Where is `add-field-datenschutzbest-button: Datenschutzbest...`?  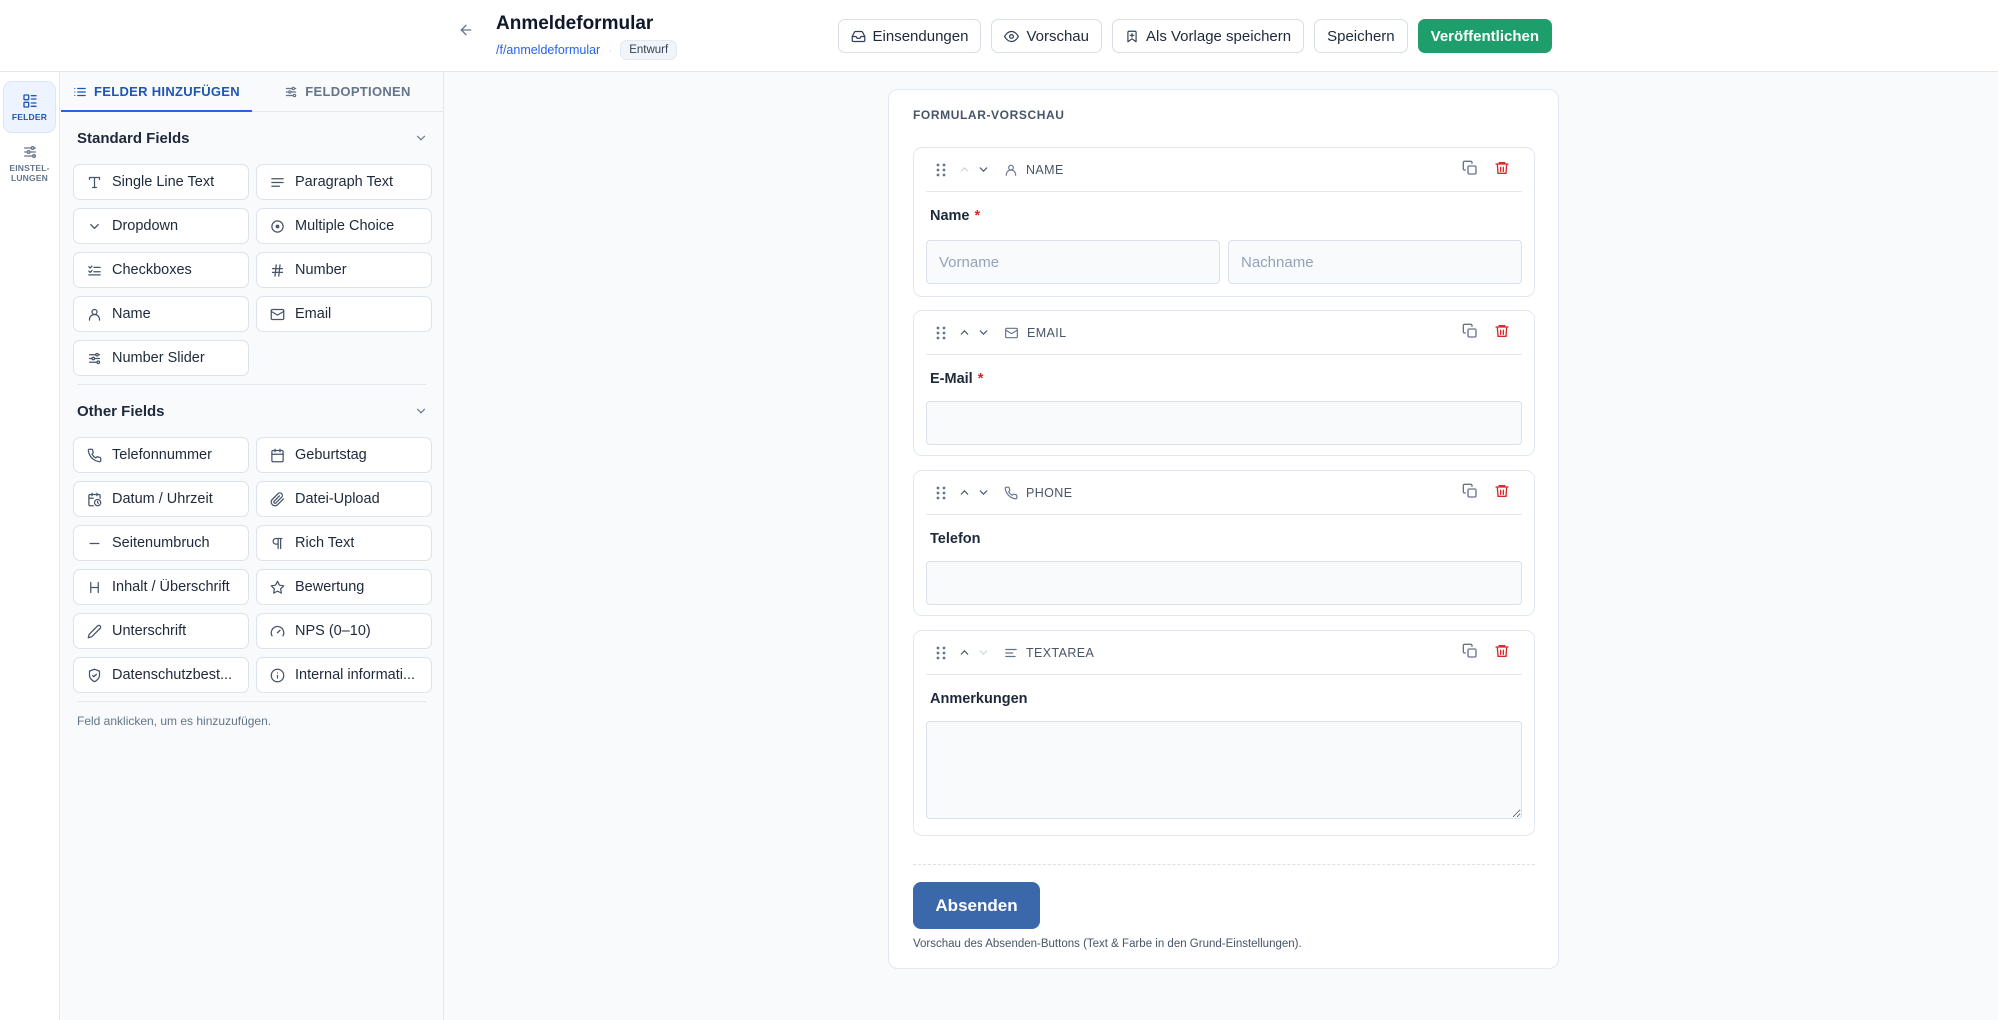
add-field-datenschutzbest-button: Datenschutzbest... is located at coordinates (161, 675).